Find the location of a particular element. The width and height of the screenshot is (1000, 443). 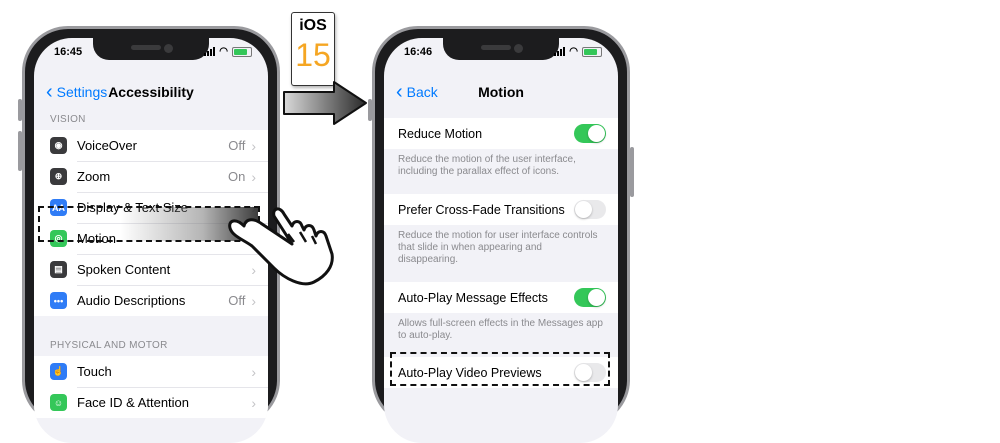

face-id-icon: ☺ is located at coordinates (58, 402).